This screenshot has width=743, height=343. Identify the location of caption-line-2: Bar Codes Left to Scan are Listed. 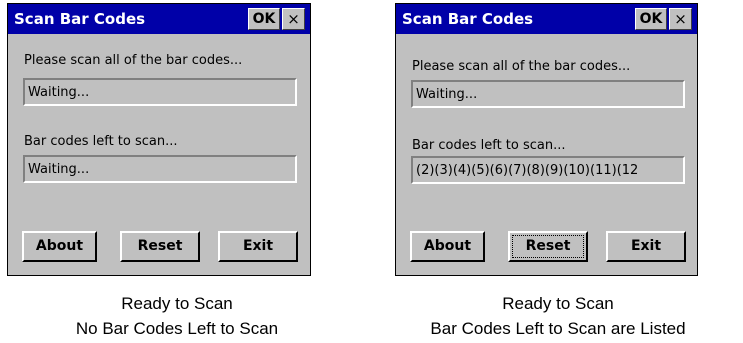
(558, 328).